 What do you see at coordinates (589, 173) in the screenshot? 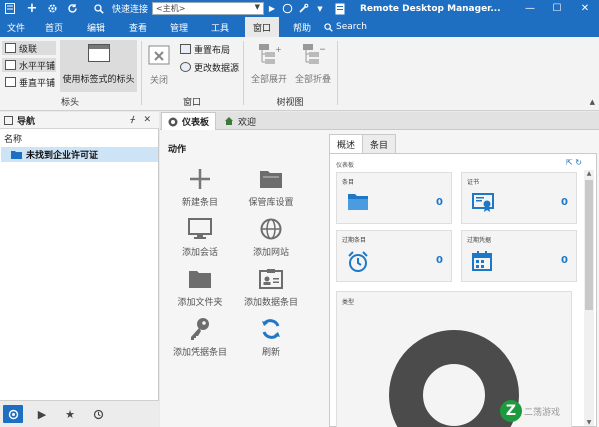
I see `scroll-up-icon: ▲` at bounding box center [589, 173].